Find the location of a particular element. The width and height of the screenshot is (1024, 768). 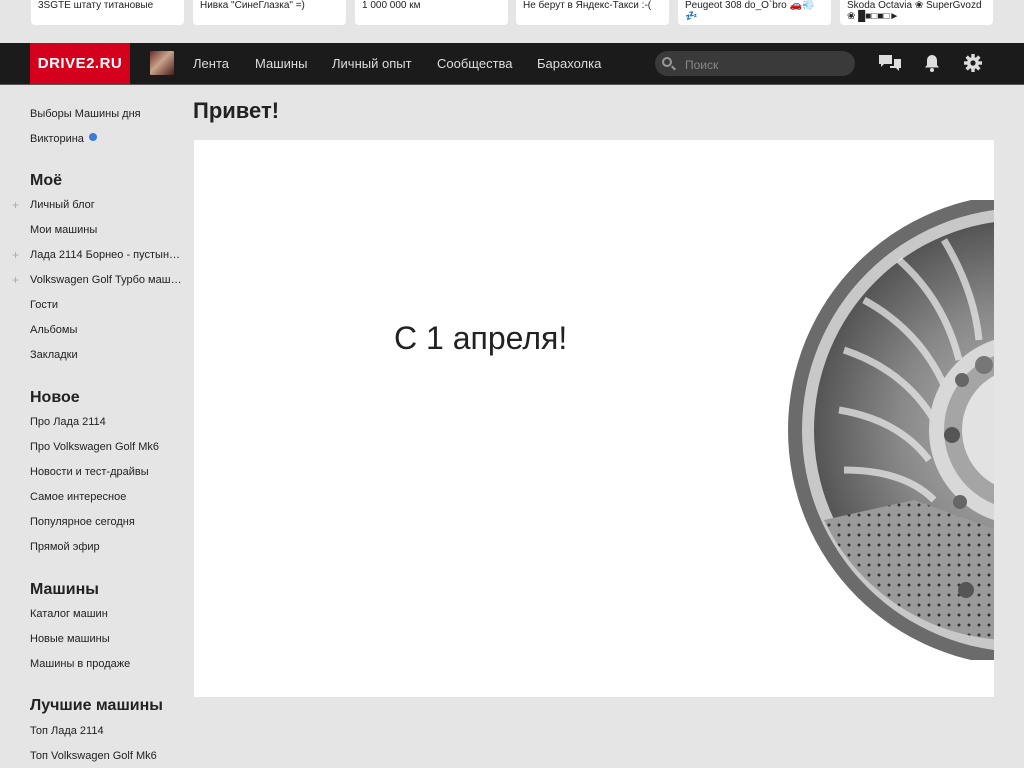

search-icon is located at coordinates (667, 62).